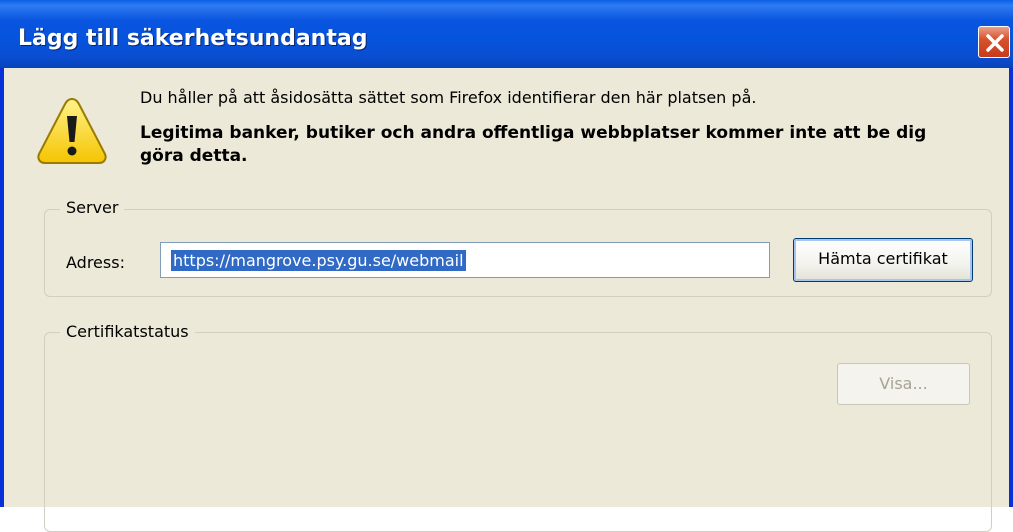 Image resolution: width=1013 pixels, height=532 pixels. I want to click on fetch-certificate-button: Hämta certifikat, so click(883, 260).